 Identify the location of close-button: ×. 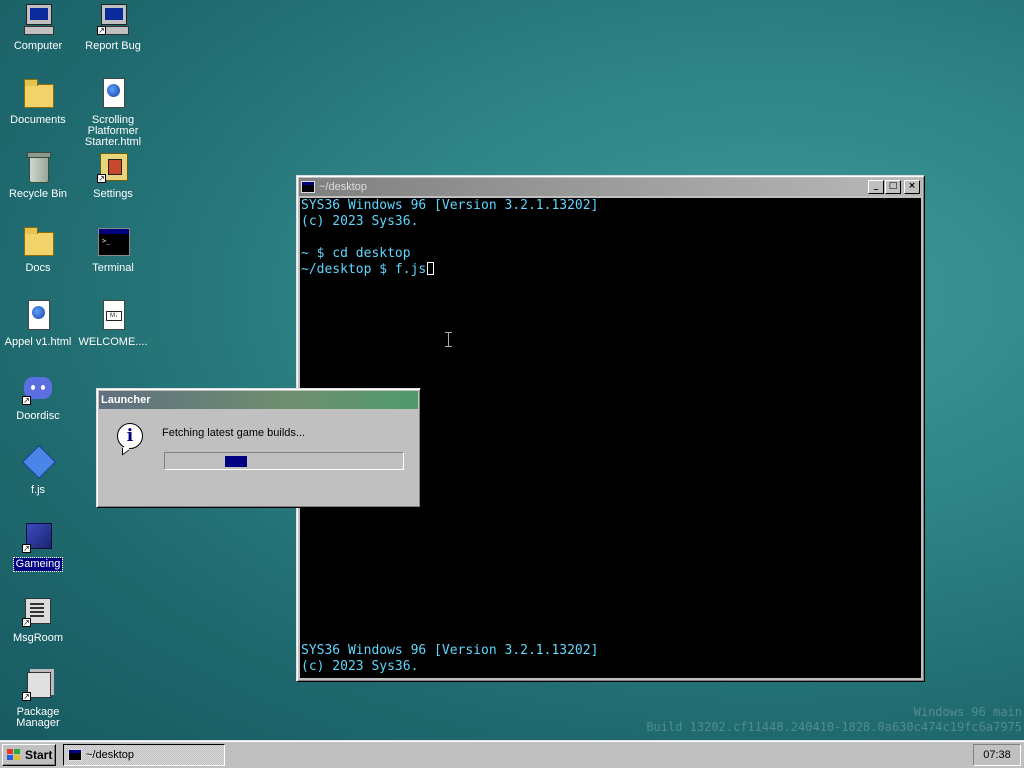
(912, 187).